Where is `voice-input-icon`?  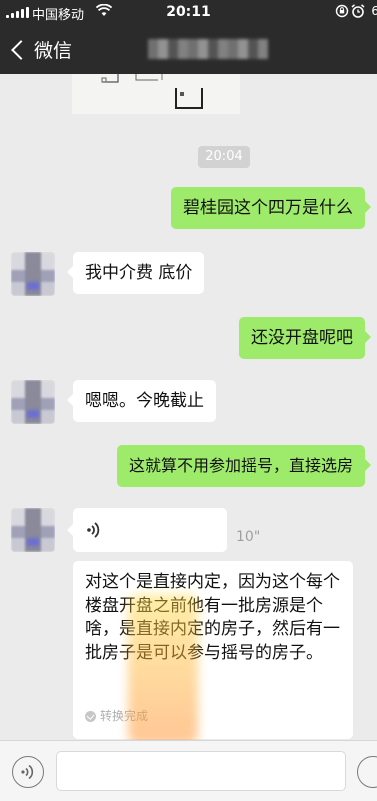
voice-input-icon is located at coordinates (27, 772).